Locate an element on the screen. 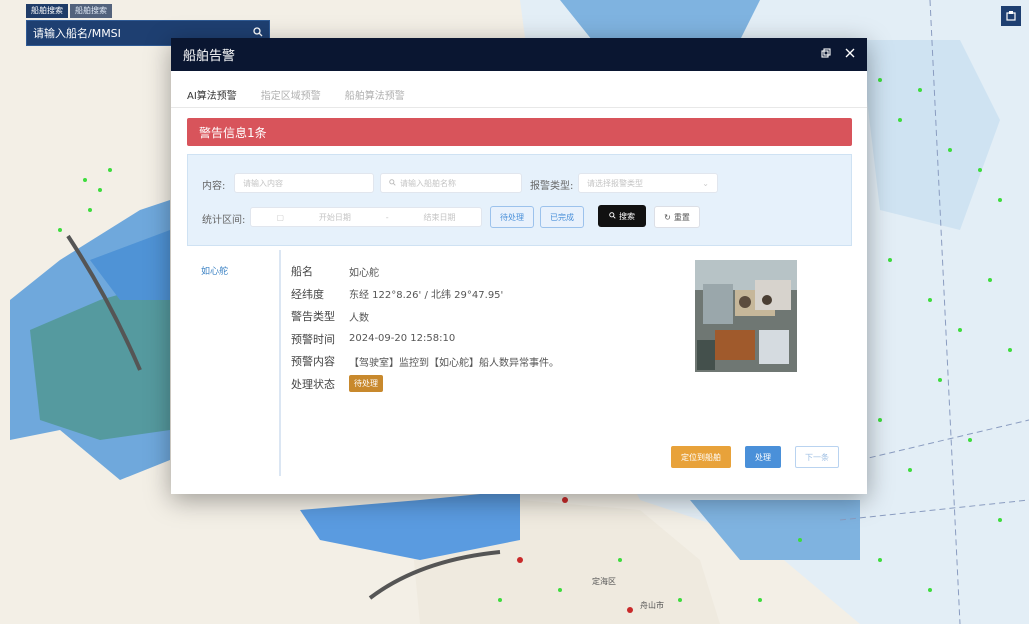  detail-row-content: 预警内容 【驾驶室】监控到【如心舵】船人数异常事件。 is located at coordinates (425, 361).